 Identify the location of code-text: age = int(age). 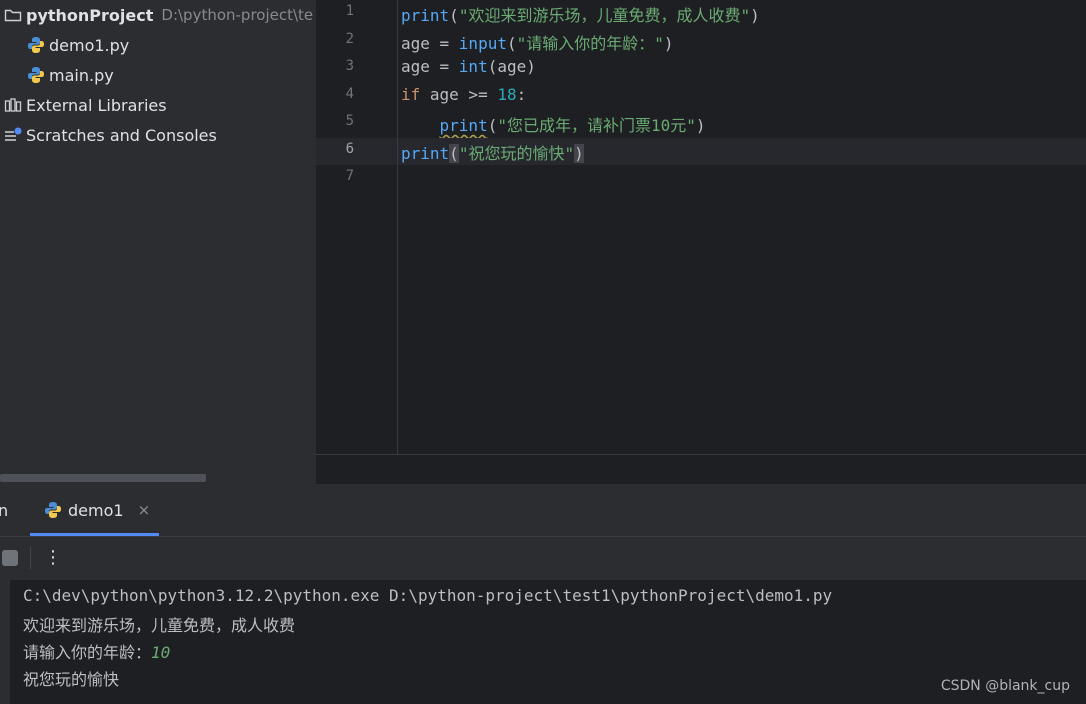
(468, 66).